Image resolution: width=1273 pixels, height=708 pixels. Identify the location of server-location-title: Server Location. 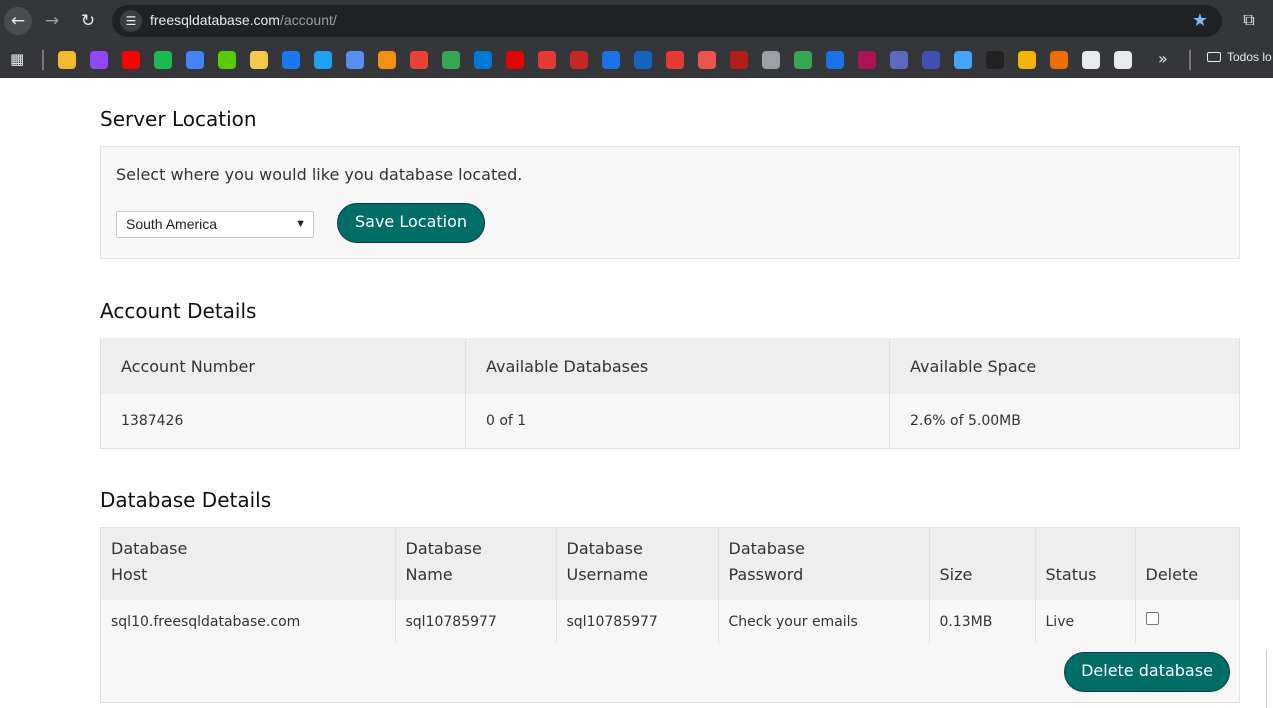
(178, 119).